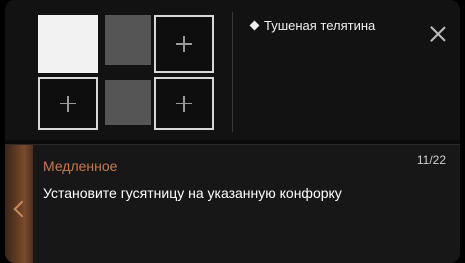 This screenshot has width=465, height=263. I want to click on burner-bottom-right, so click(184, 103).